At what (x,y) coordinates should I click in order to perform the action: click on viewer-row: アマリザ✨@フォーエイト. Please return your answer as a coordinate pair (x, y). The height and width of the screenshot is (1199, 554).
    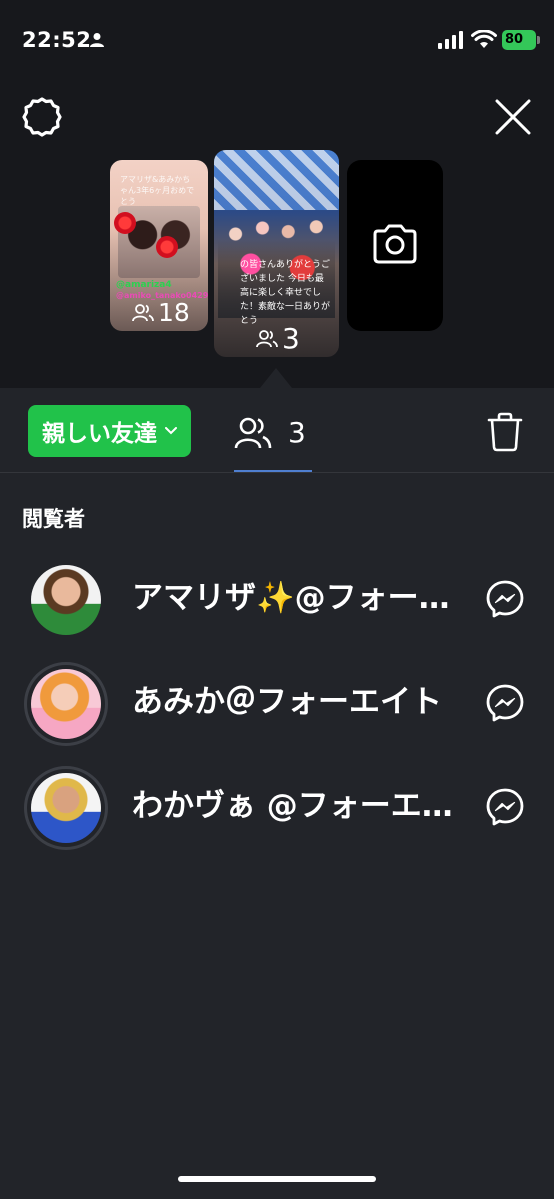
    Looking at the image, I should click on (277, 600).